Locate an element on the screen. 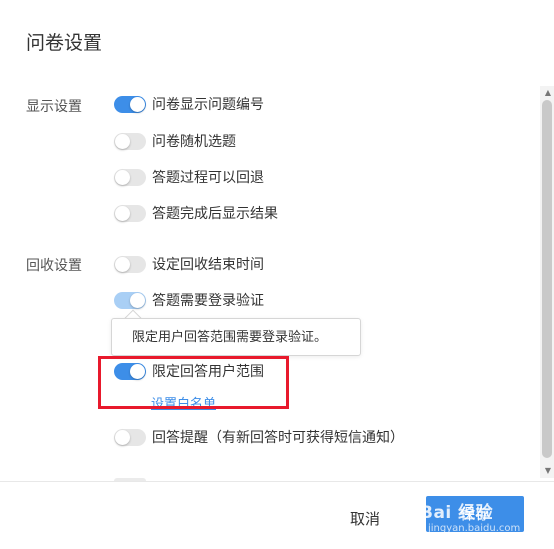  highlight-box is located at coordinates (193, 382).